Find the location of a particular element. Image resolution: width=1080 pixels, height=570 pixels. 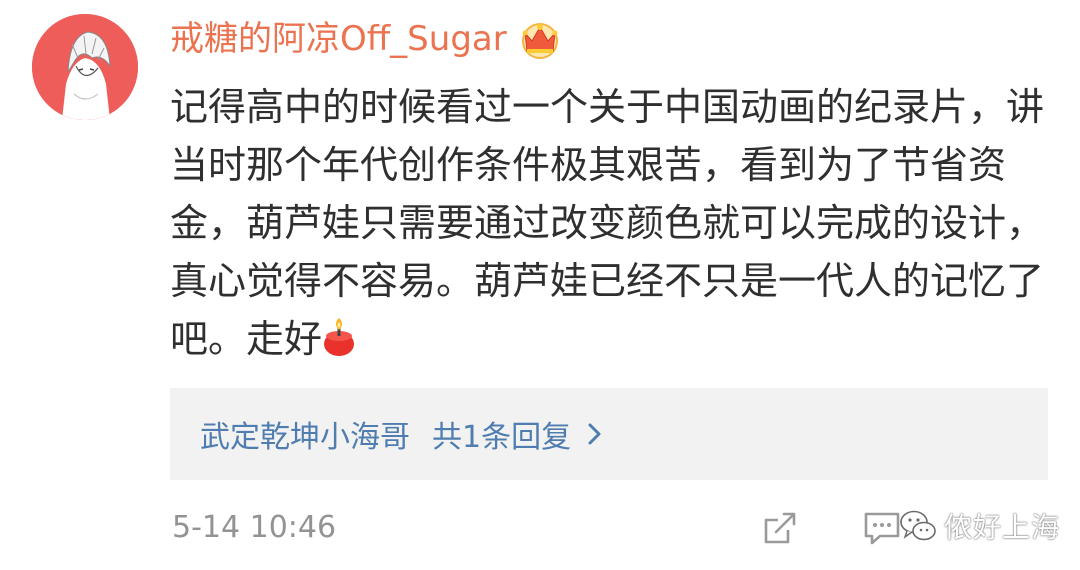

avatar-illustration is located at coordinates (85, 67).